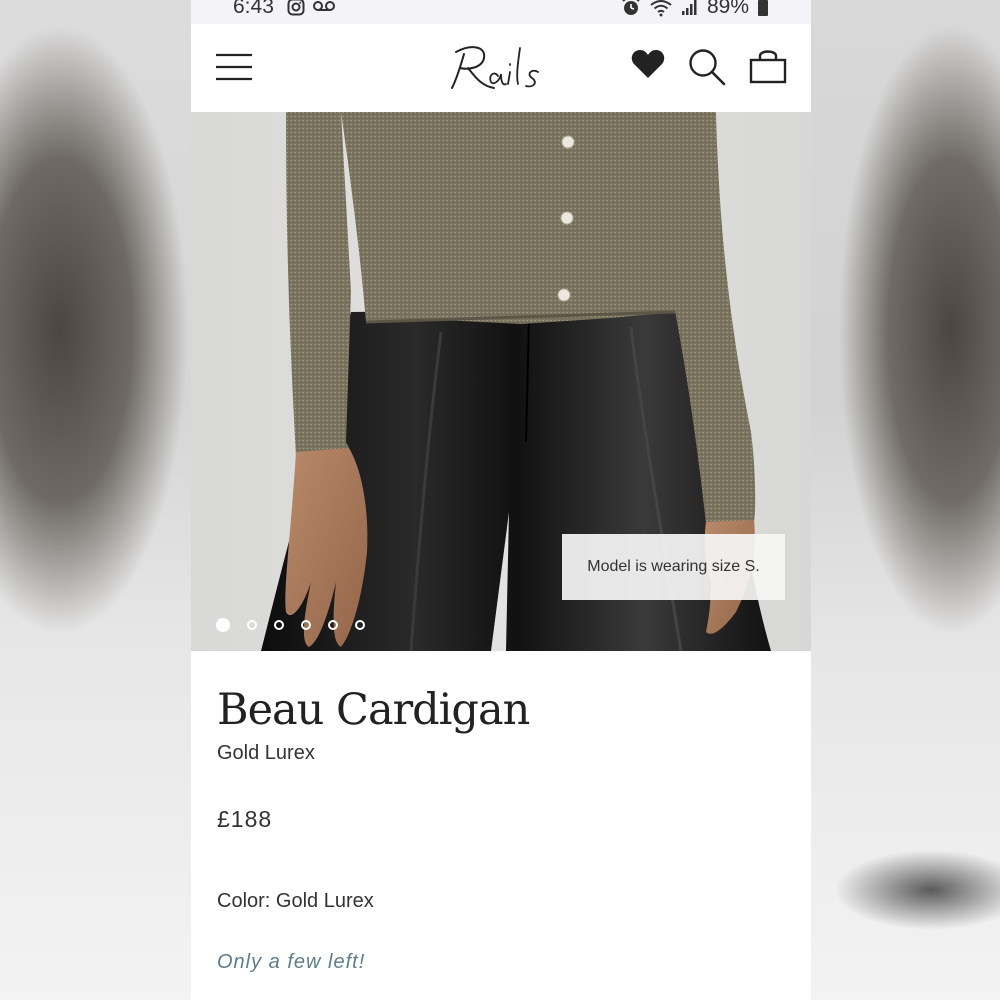  Describe the element at coordinates (648, 64) in the screenshot. I see `heart-icon` at that location.